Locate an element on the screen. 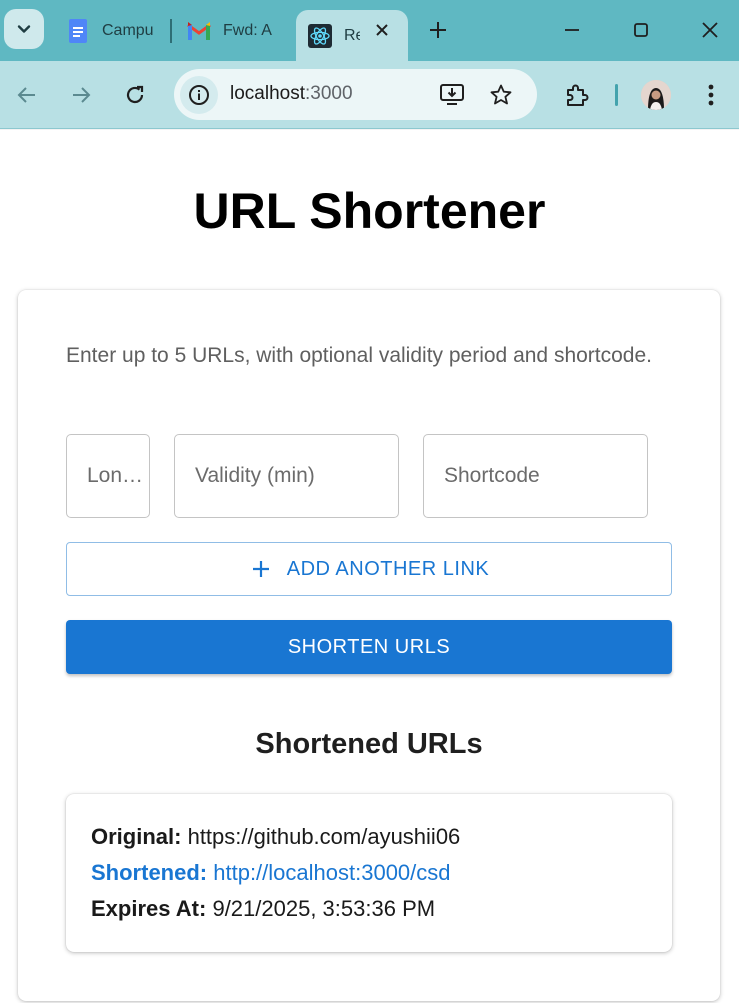 The height and width of the screenshot is (1003, 739). star-icon is located at coordinates (501, 94).